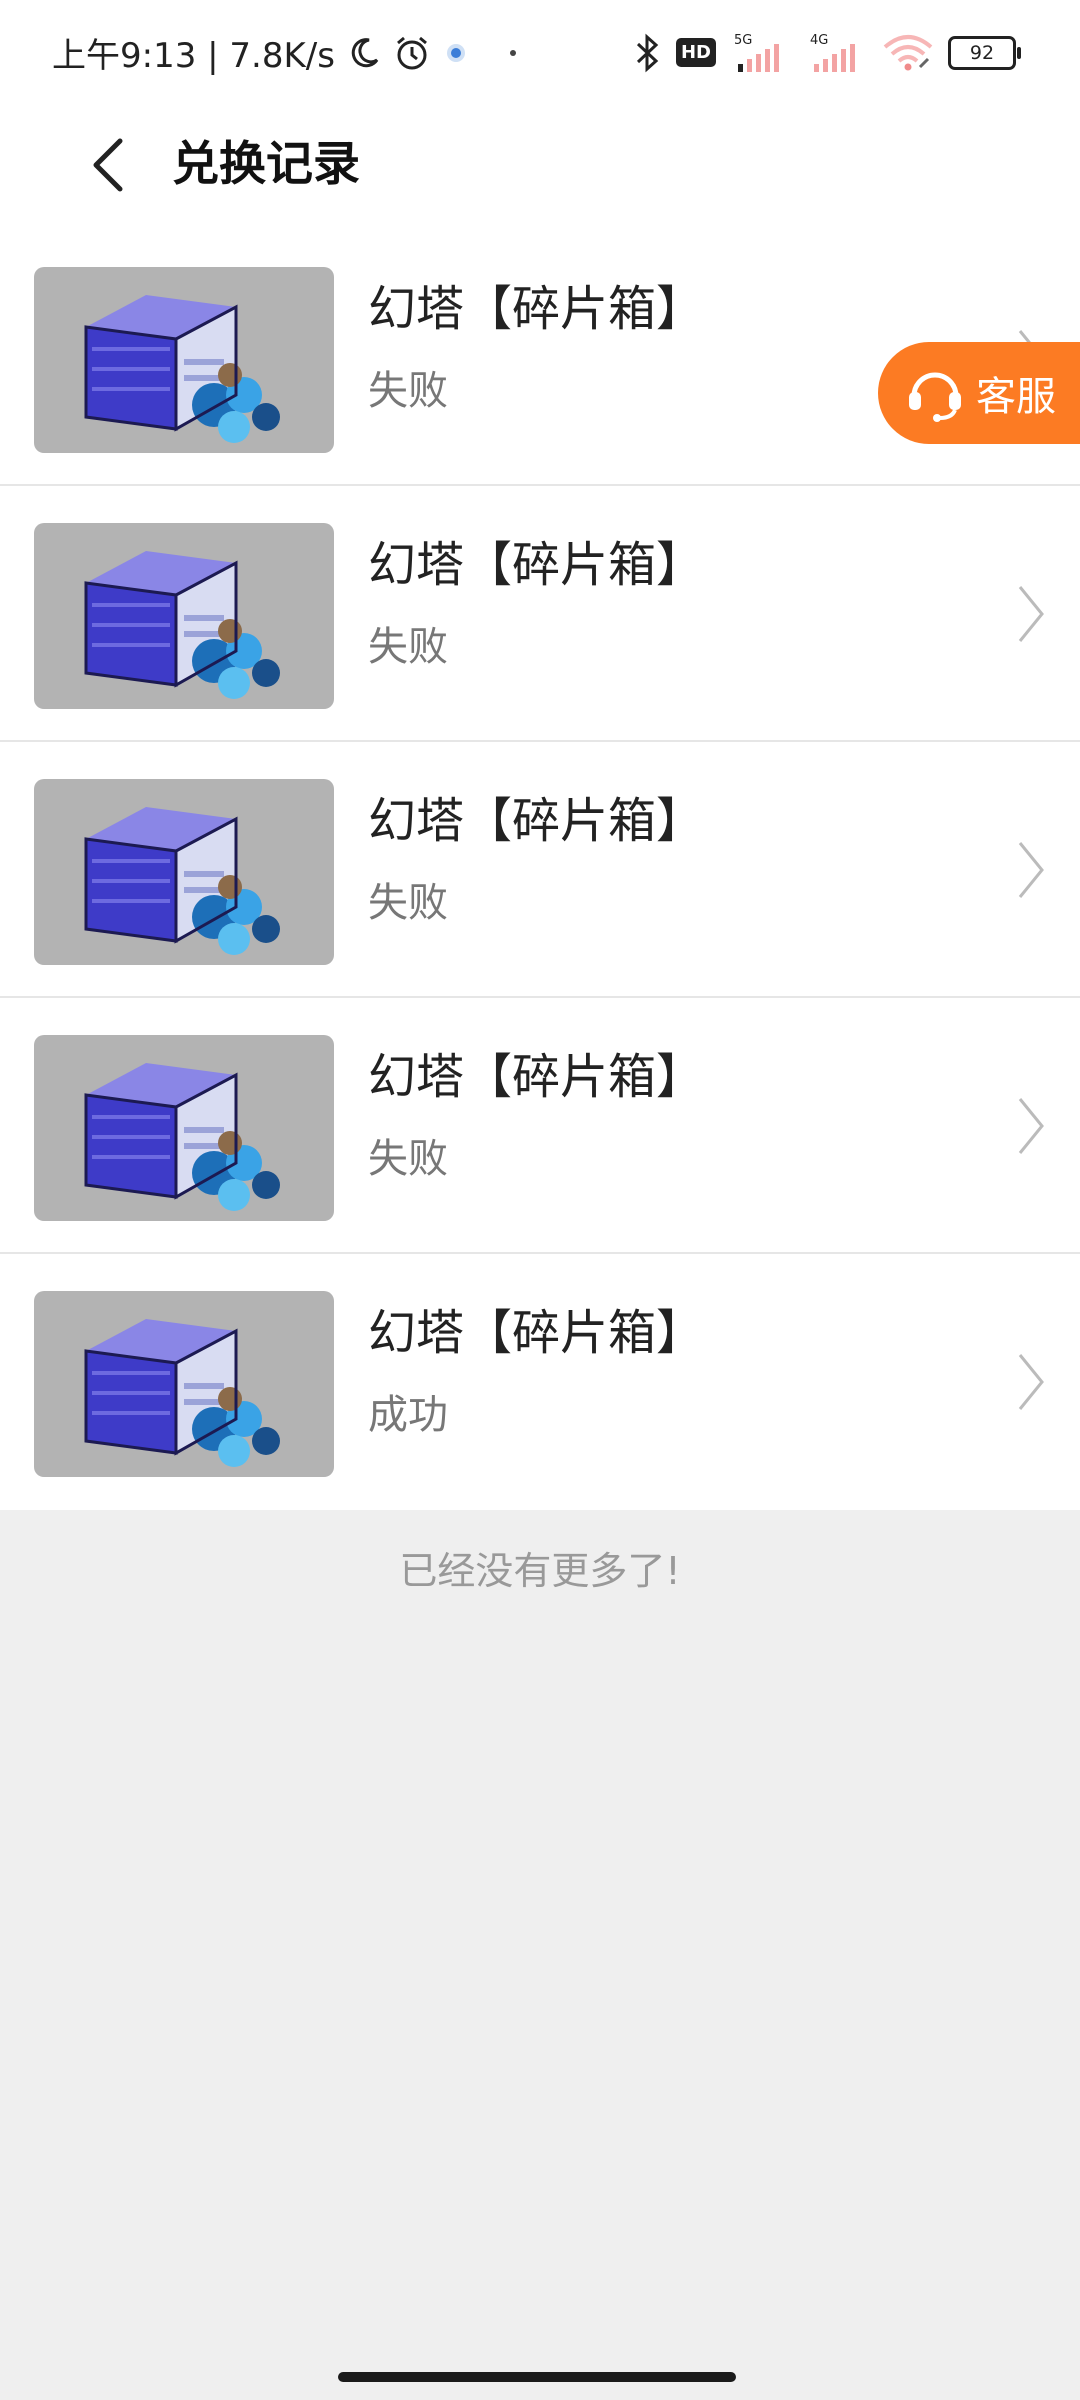  What do you see at coordinates (537, 2377) in the screenshot?
I see `home-indicator` at bounding box center [537, 2377].